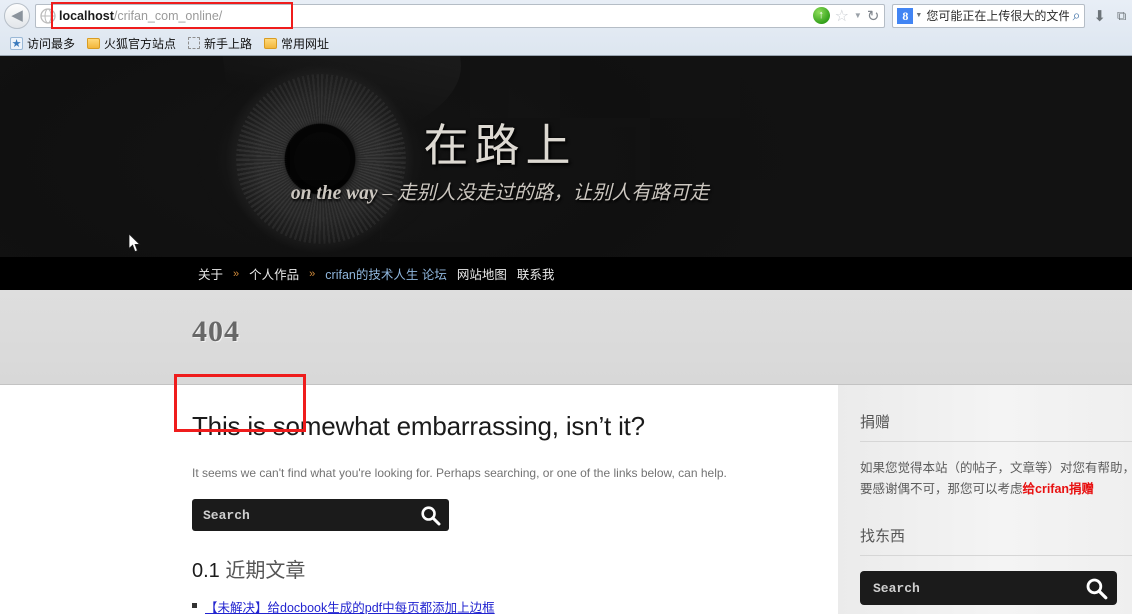  Describe the element at coordinates (168, 15) in the screenshot. I see `url-path: /crifan_com_online/` at that location.